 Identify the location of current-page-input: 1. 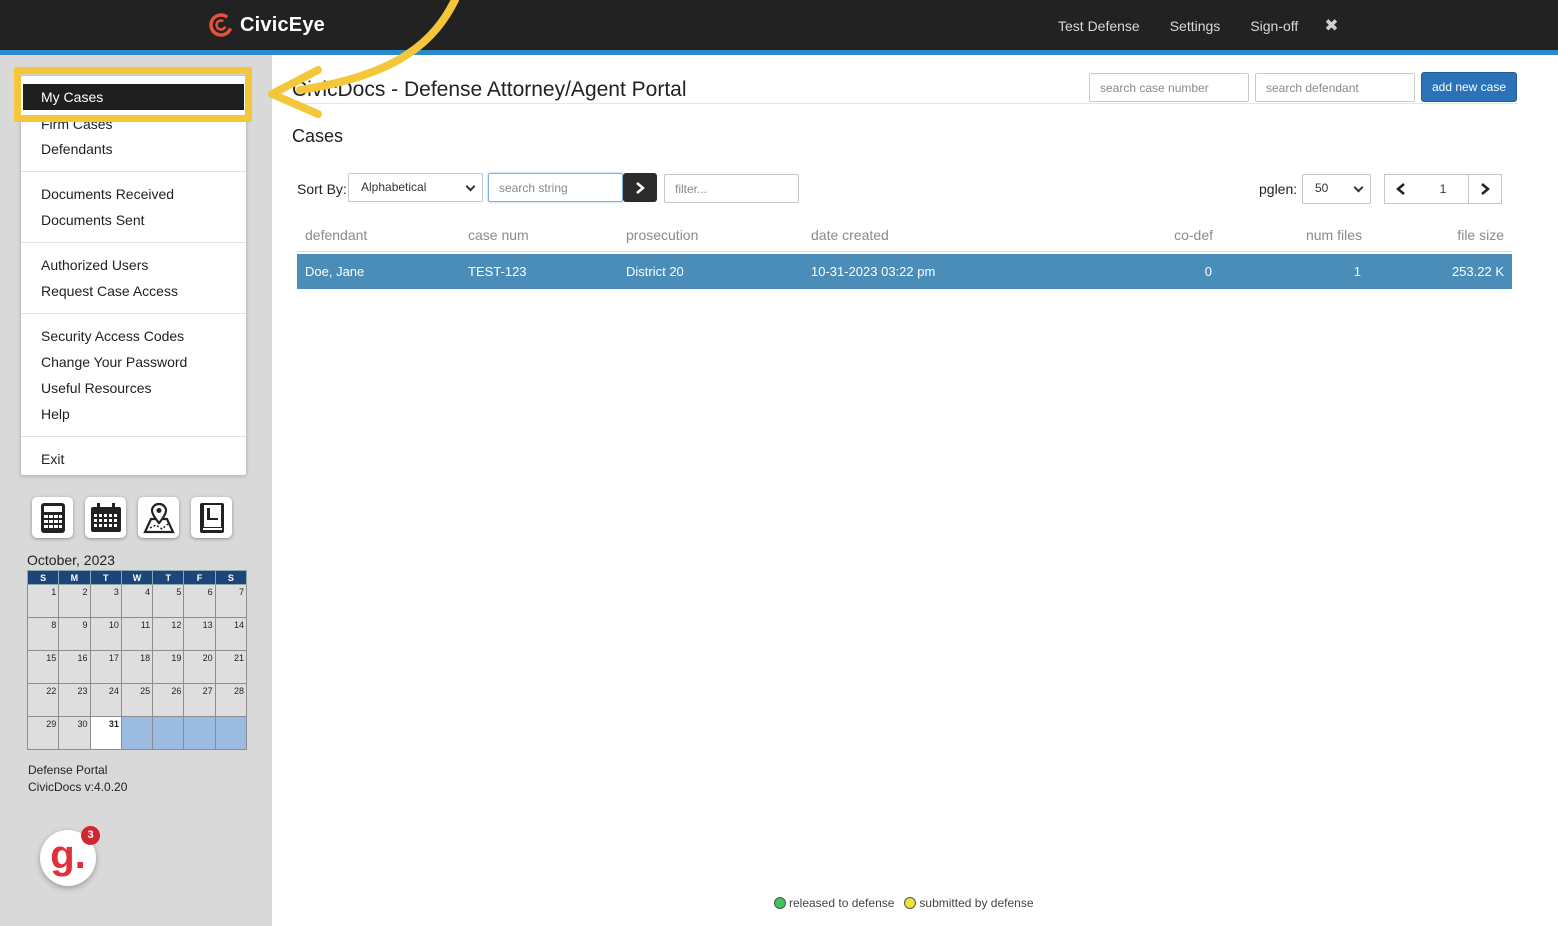
(1443, 189).